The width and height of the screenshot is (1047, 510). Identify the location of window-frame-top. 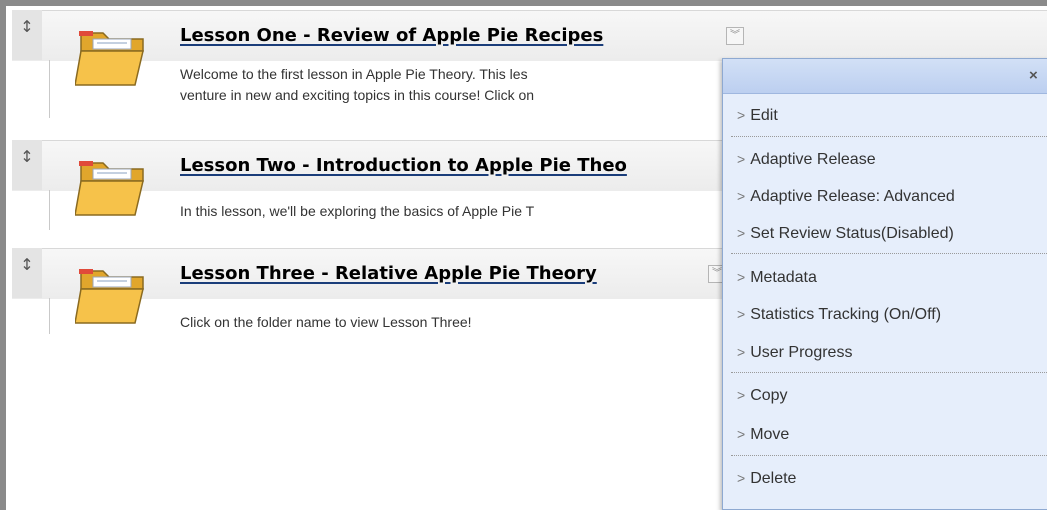
(523, 3).